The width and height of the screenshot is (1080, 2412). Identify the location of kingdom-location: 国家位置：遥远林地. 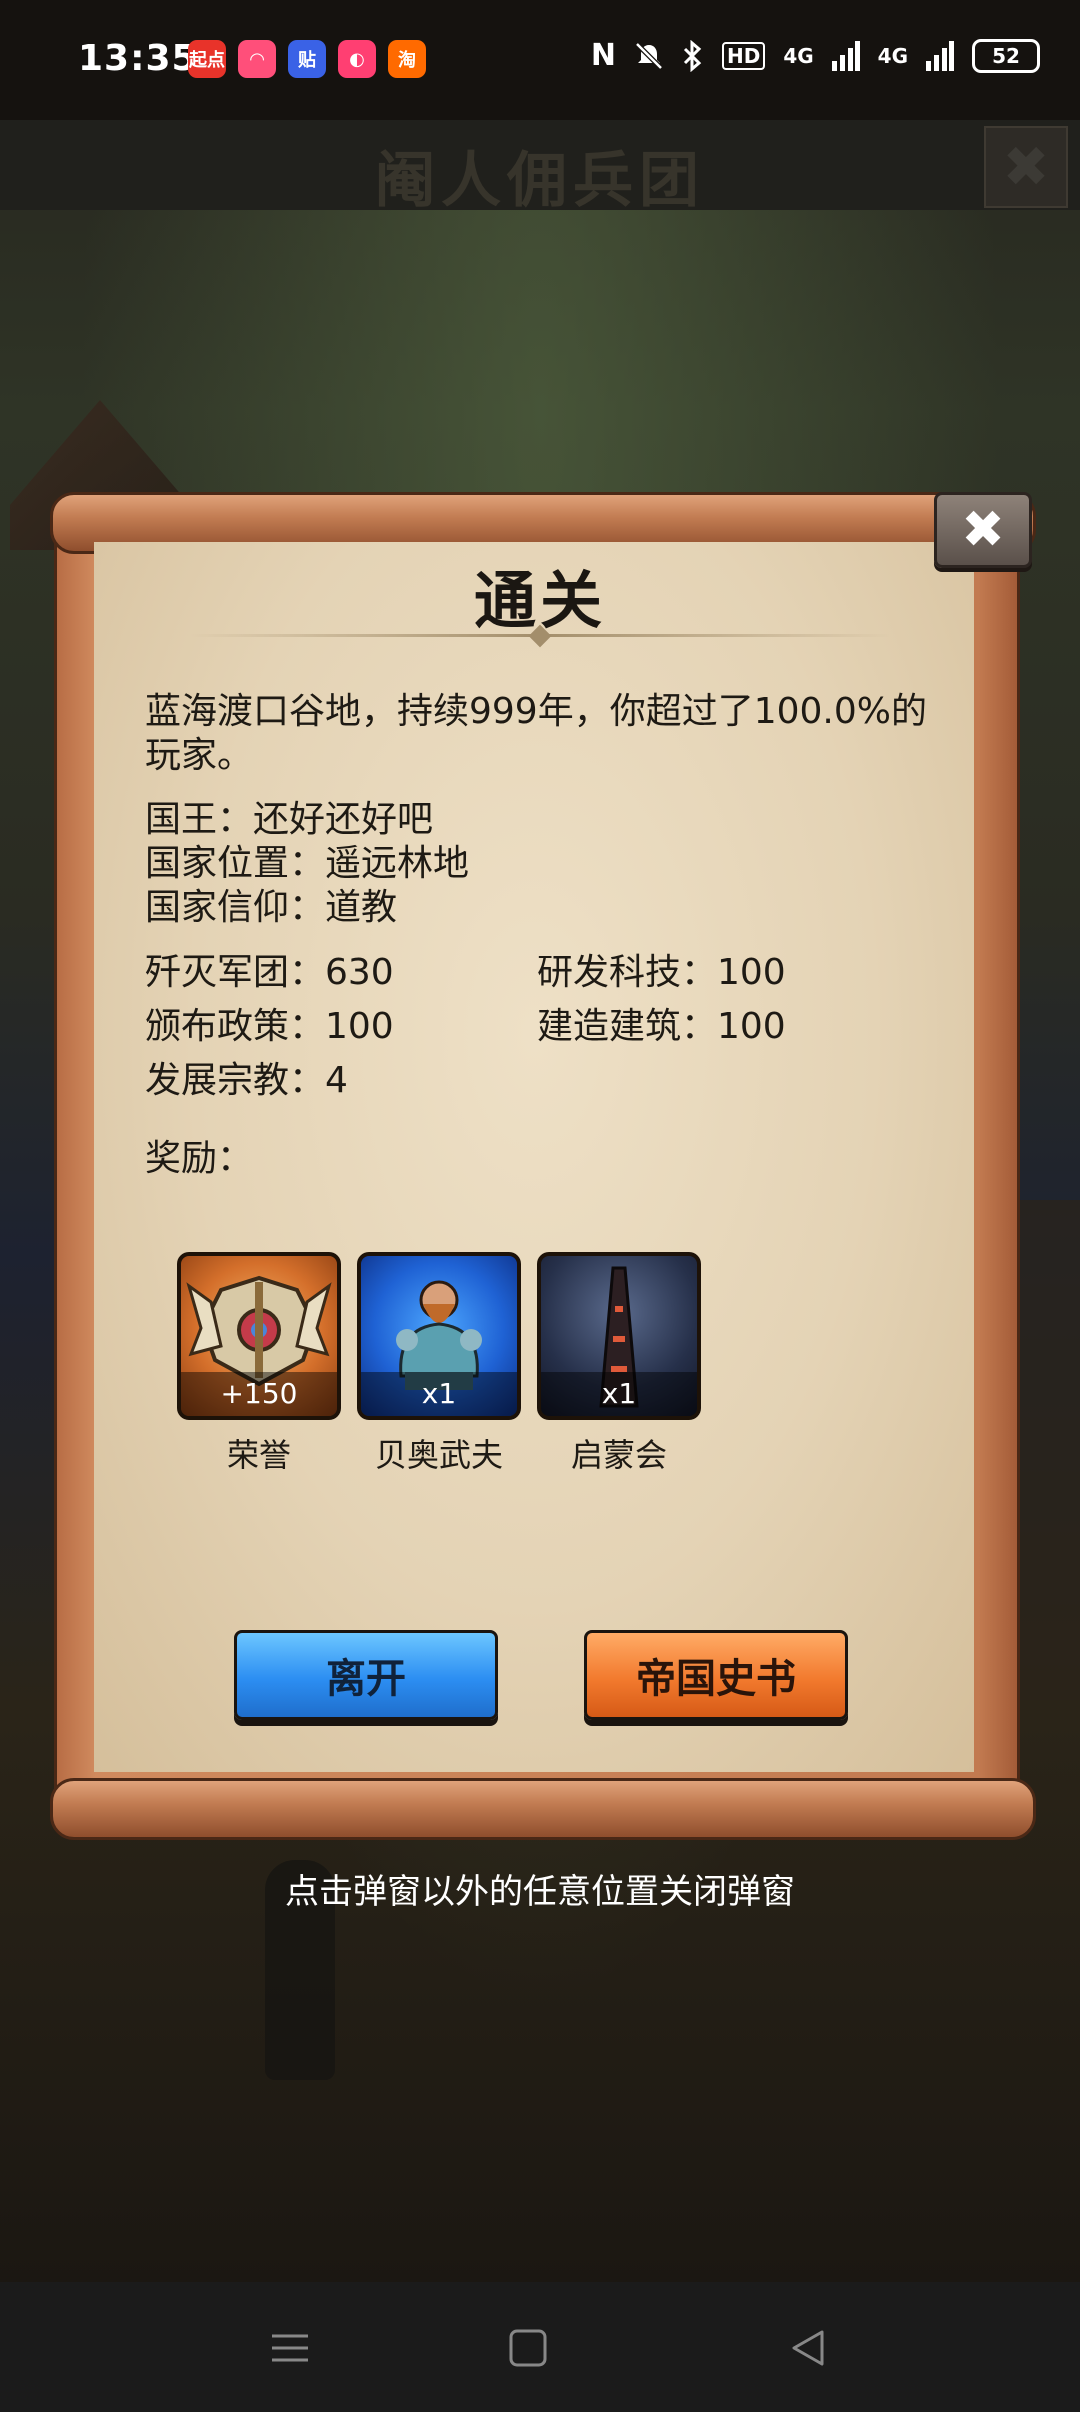
(307, 863).